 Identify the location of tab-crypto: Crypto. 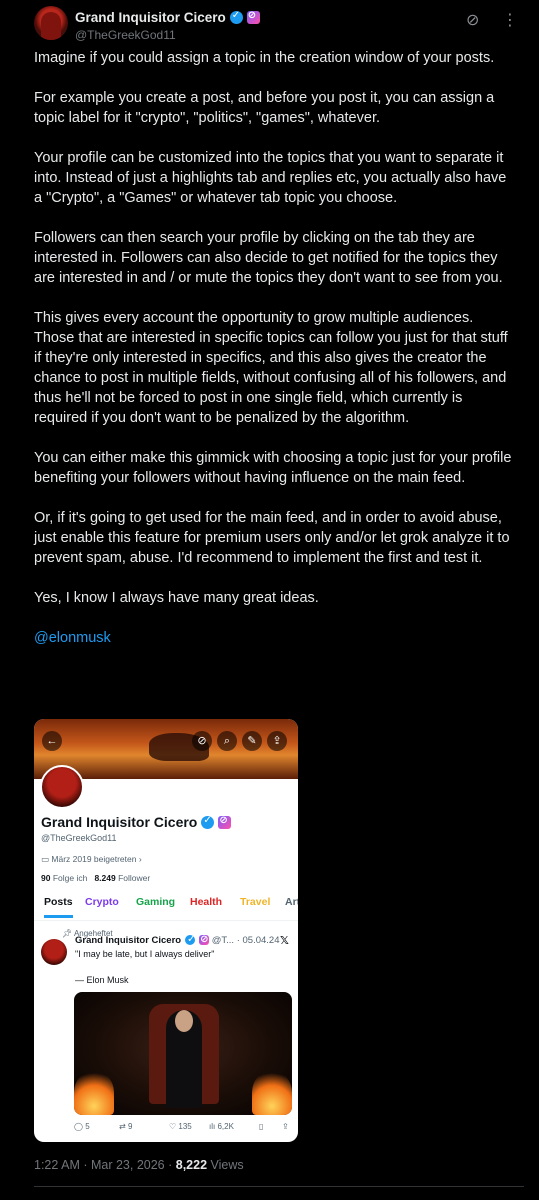
(102, 902).